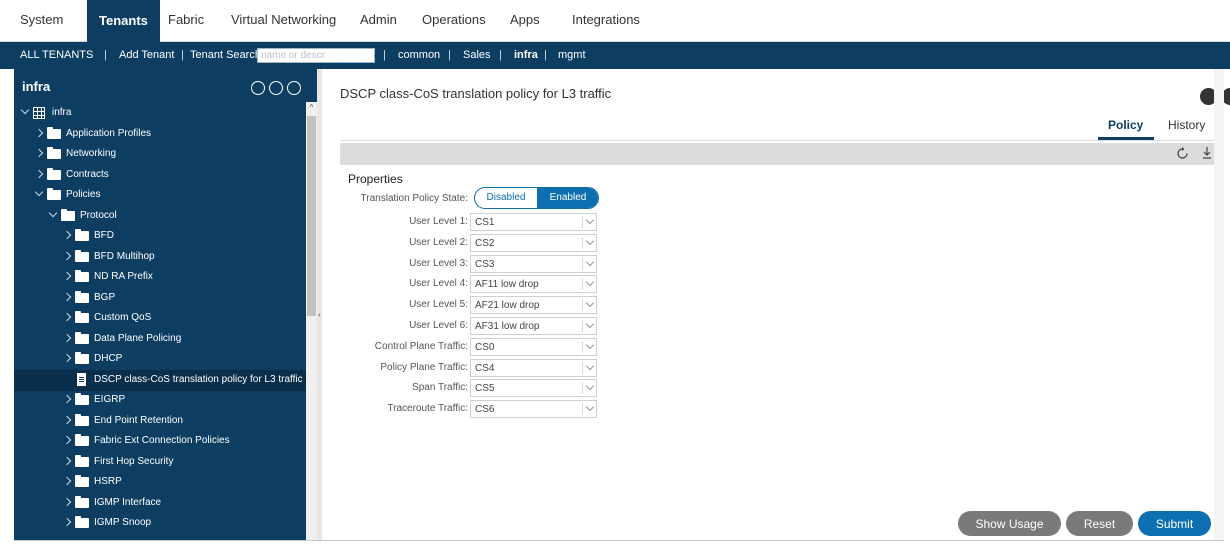 This screenshot has width=1230, height=550. I want to click on toggle-option-disabled: Disabled, so click(506, 198).